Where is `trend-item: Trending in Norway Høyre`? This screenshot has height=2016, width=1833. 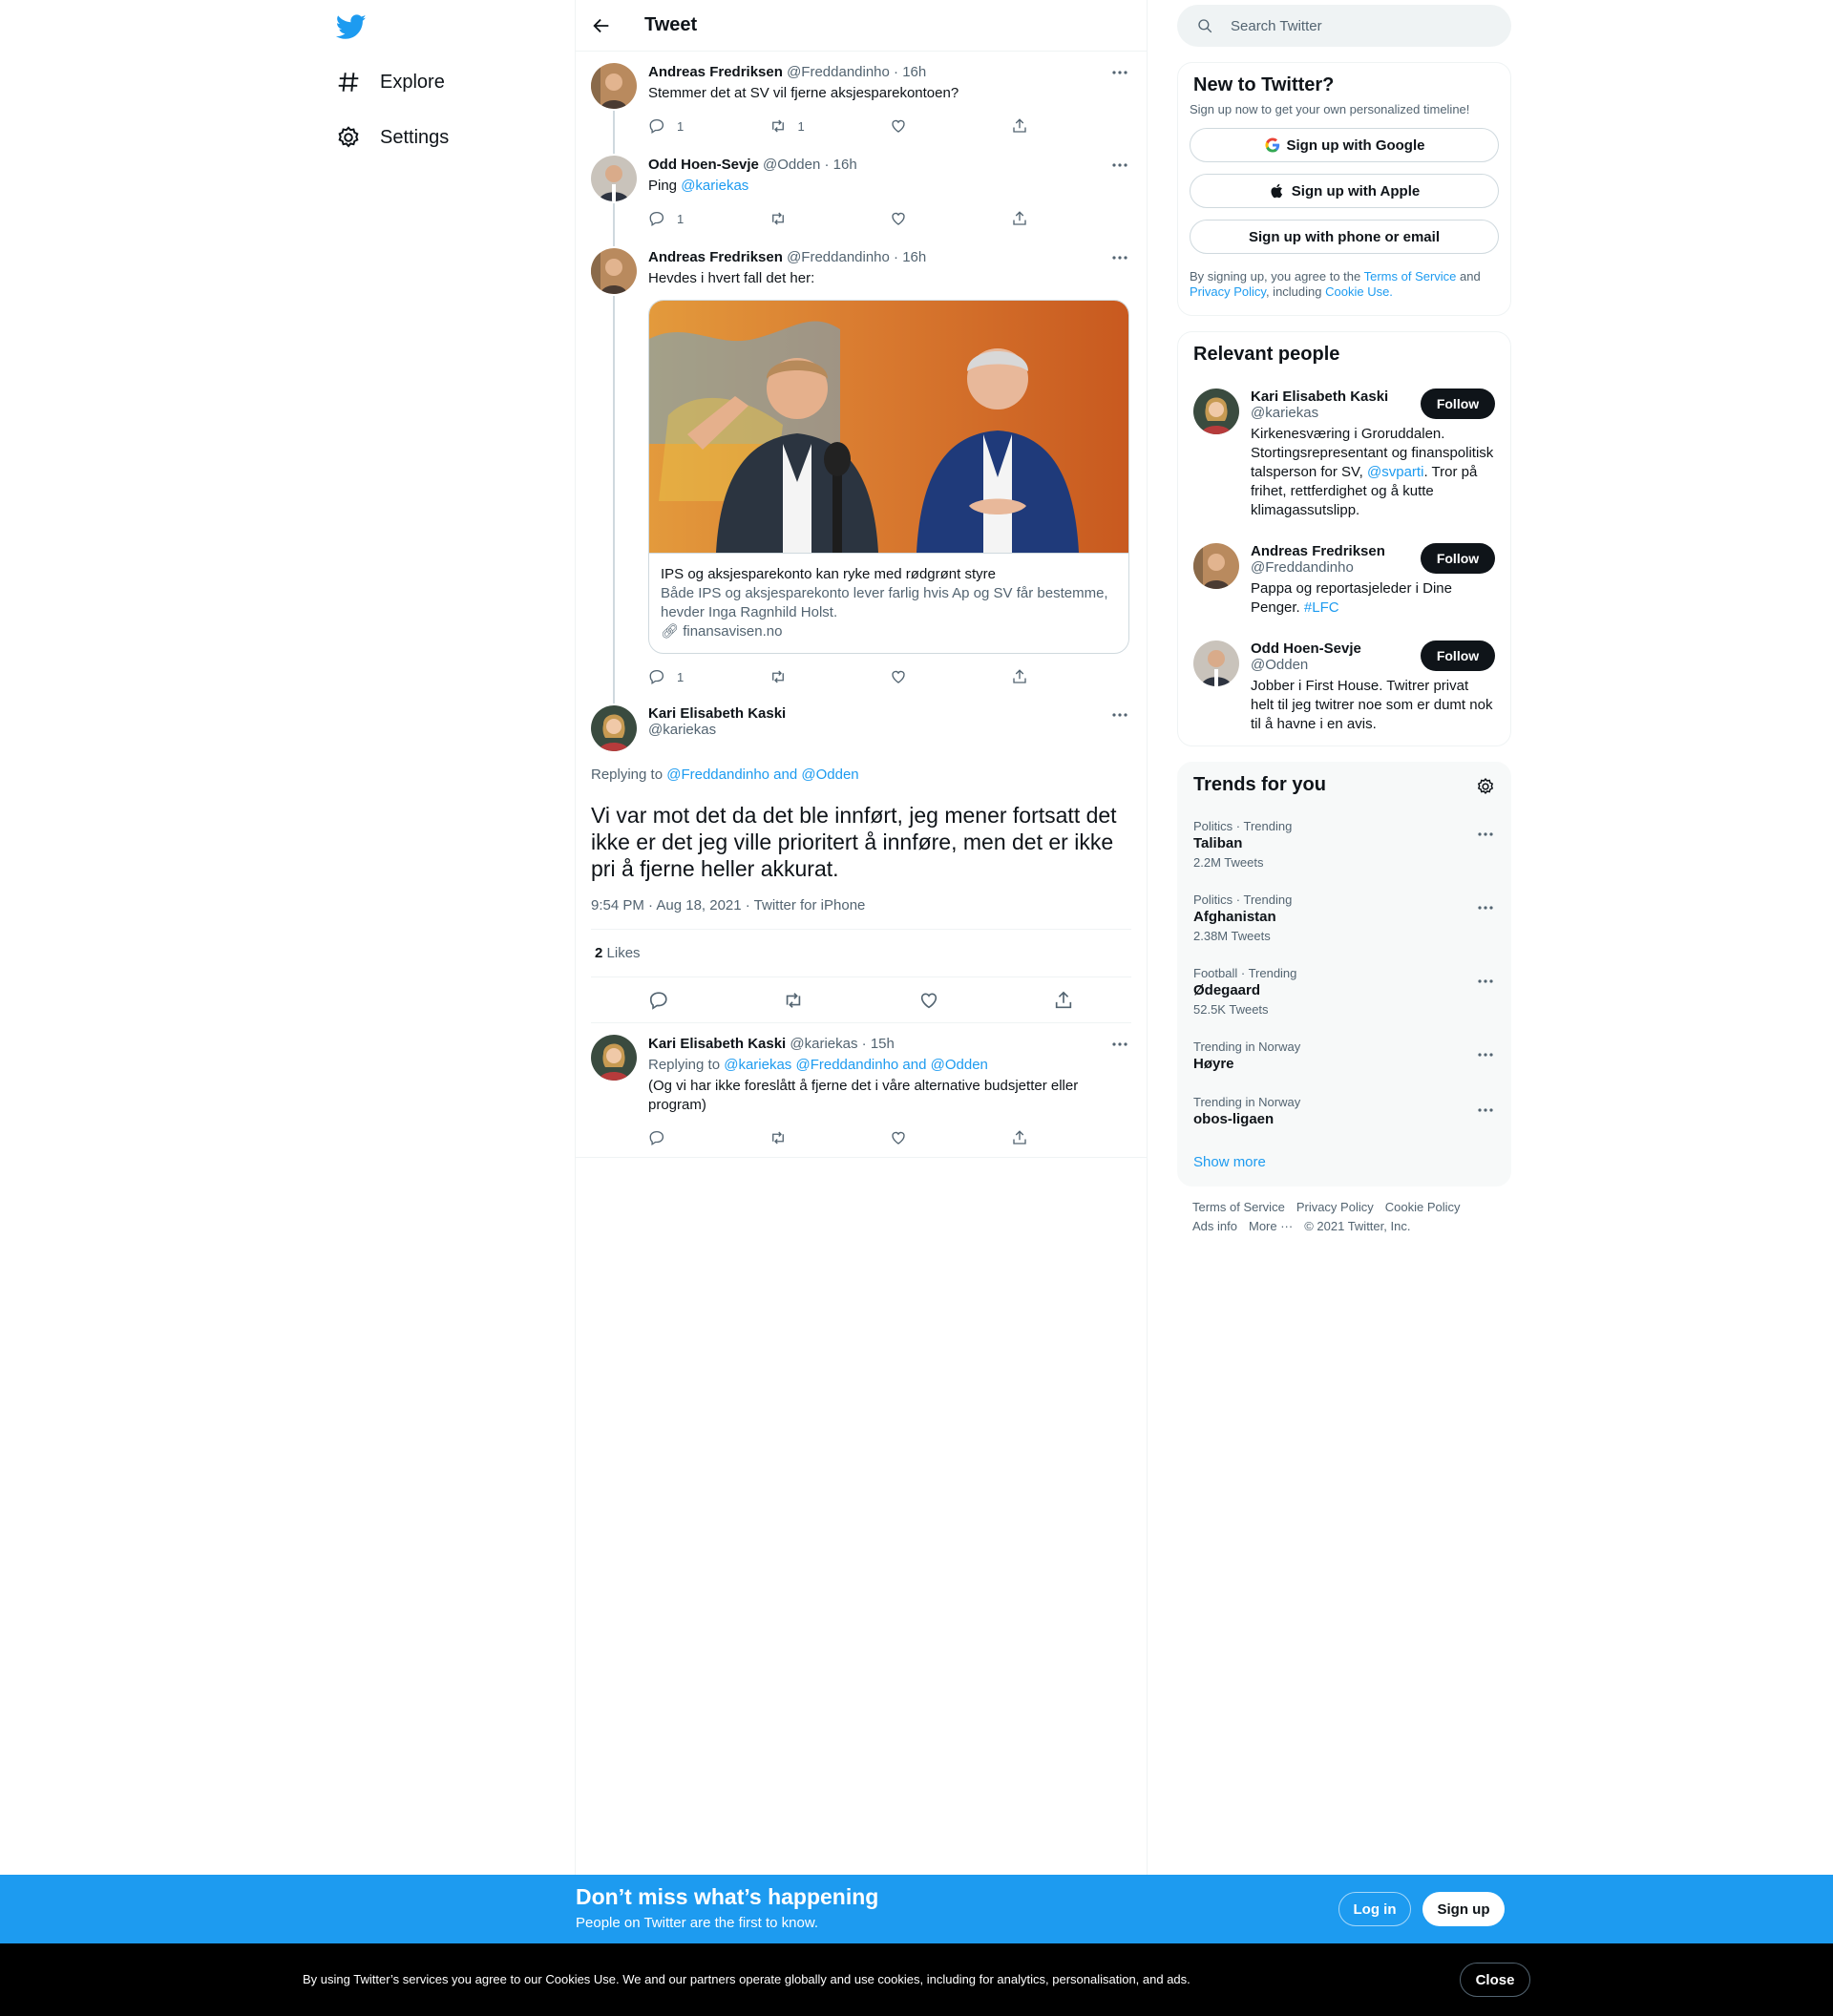
trend-item: Trending in Norway Høyre is located at coordinates (1344, 1055).